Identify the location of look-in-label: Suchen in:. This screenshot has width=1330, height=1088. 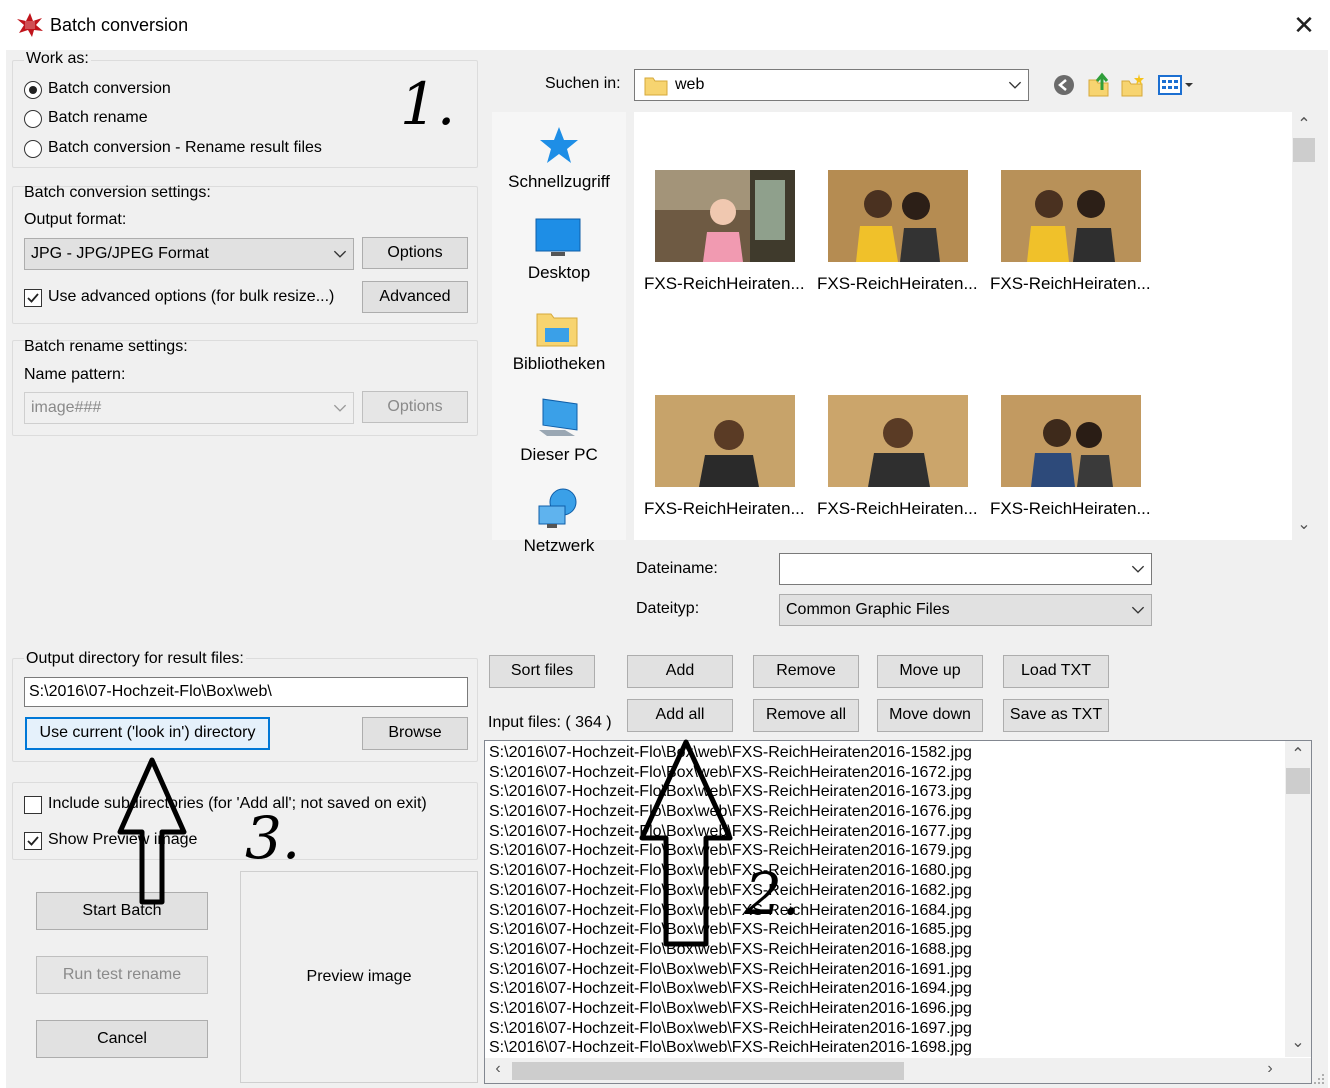
(583, 83).